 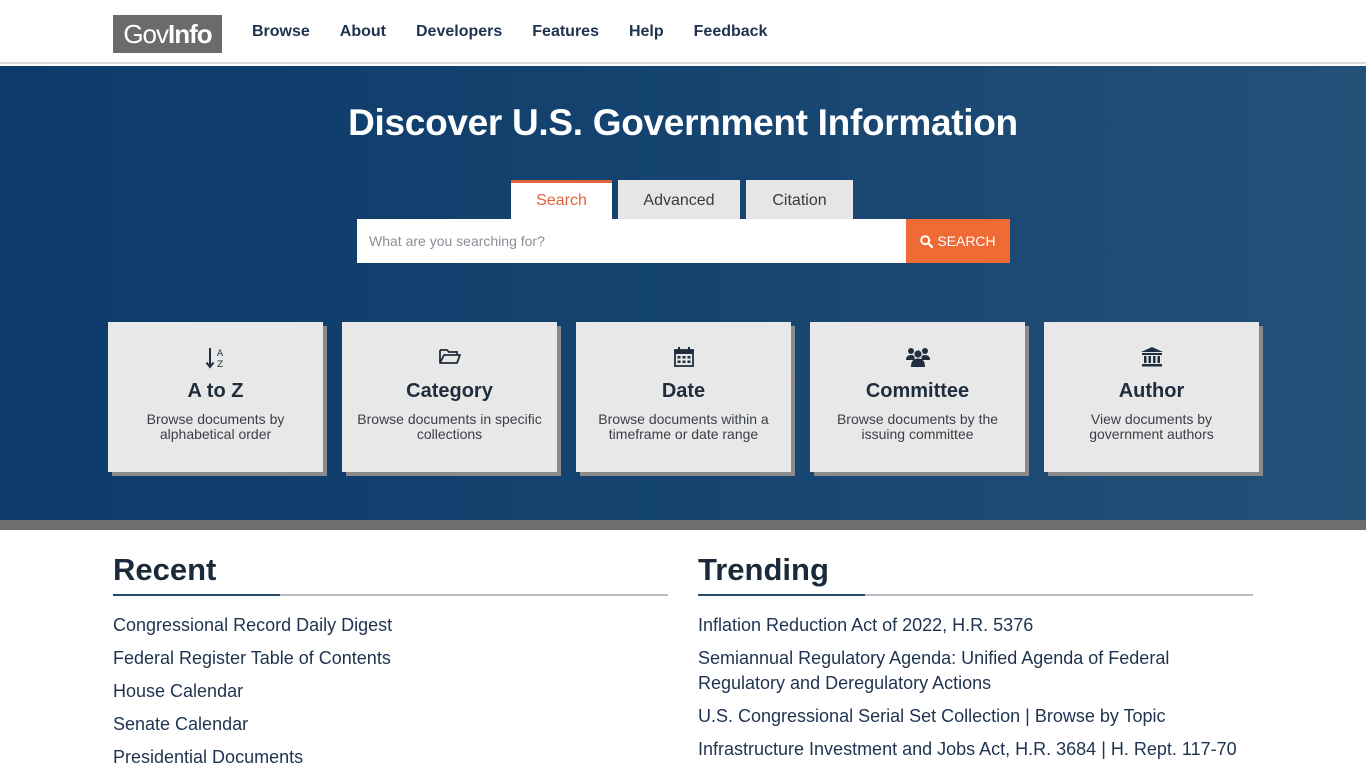 I want to click on govinfo-logo: GovInfo, so click(x=167, y=34).